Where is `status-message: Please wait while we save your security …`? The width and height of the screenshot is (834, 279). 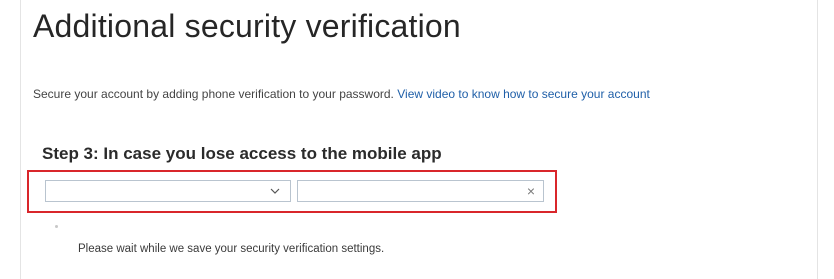
status-message: Please wait while we save your security … is located at coordinates (231, 249).